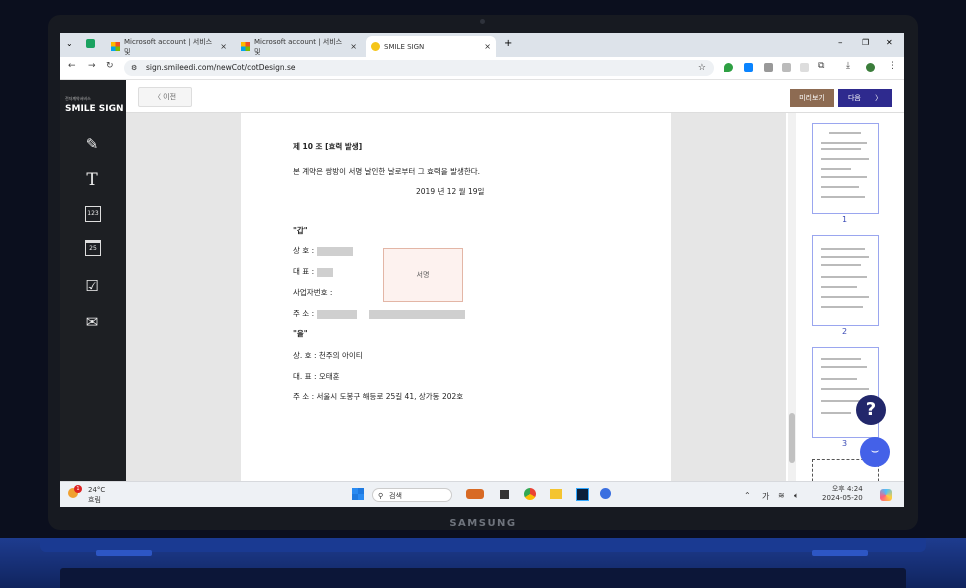  What do you see at coordinates (482, 21) in the screenshot?
I see `webcam` at bounding box center [482, 21].